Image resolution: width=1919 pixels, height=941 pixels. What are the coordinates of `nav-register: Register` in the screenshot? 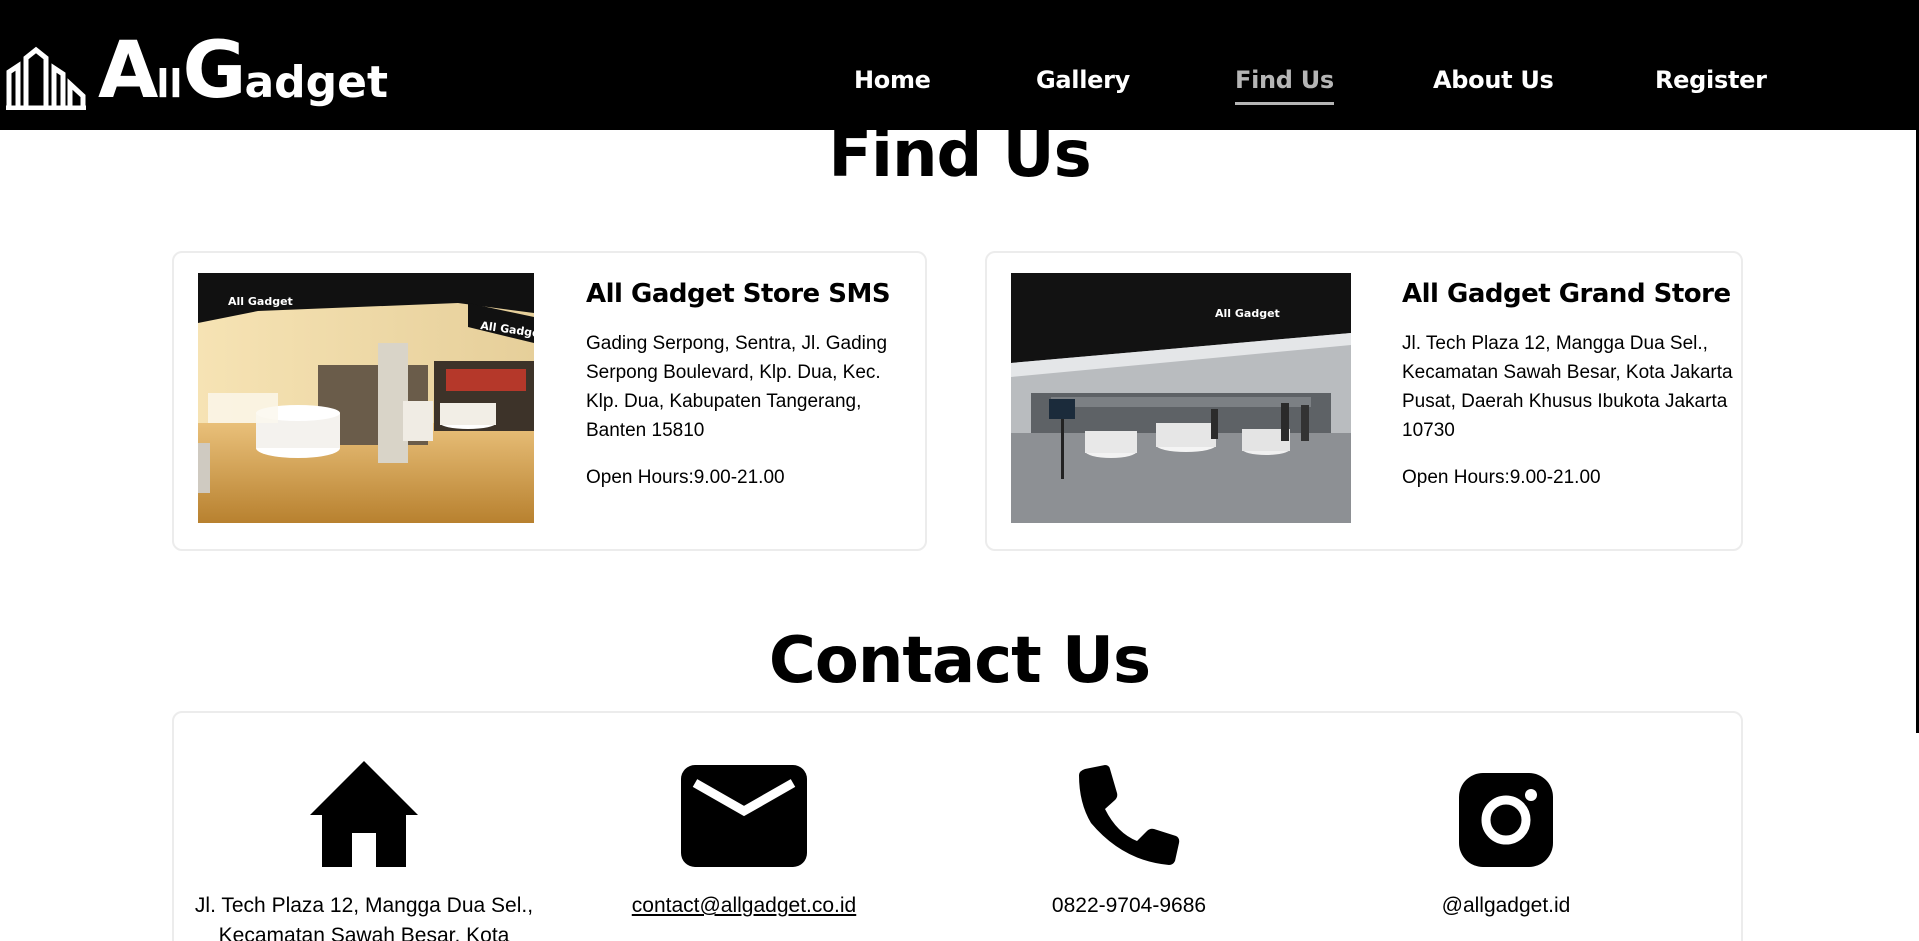 It's located at (1711, 80).